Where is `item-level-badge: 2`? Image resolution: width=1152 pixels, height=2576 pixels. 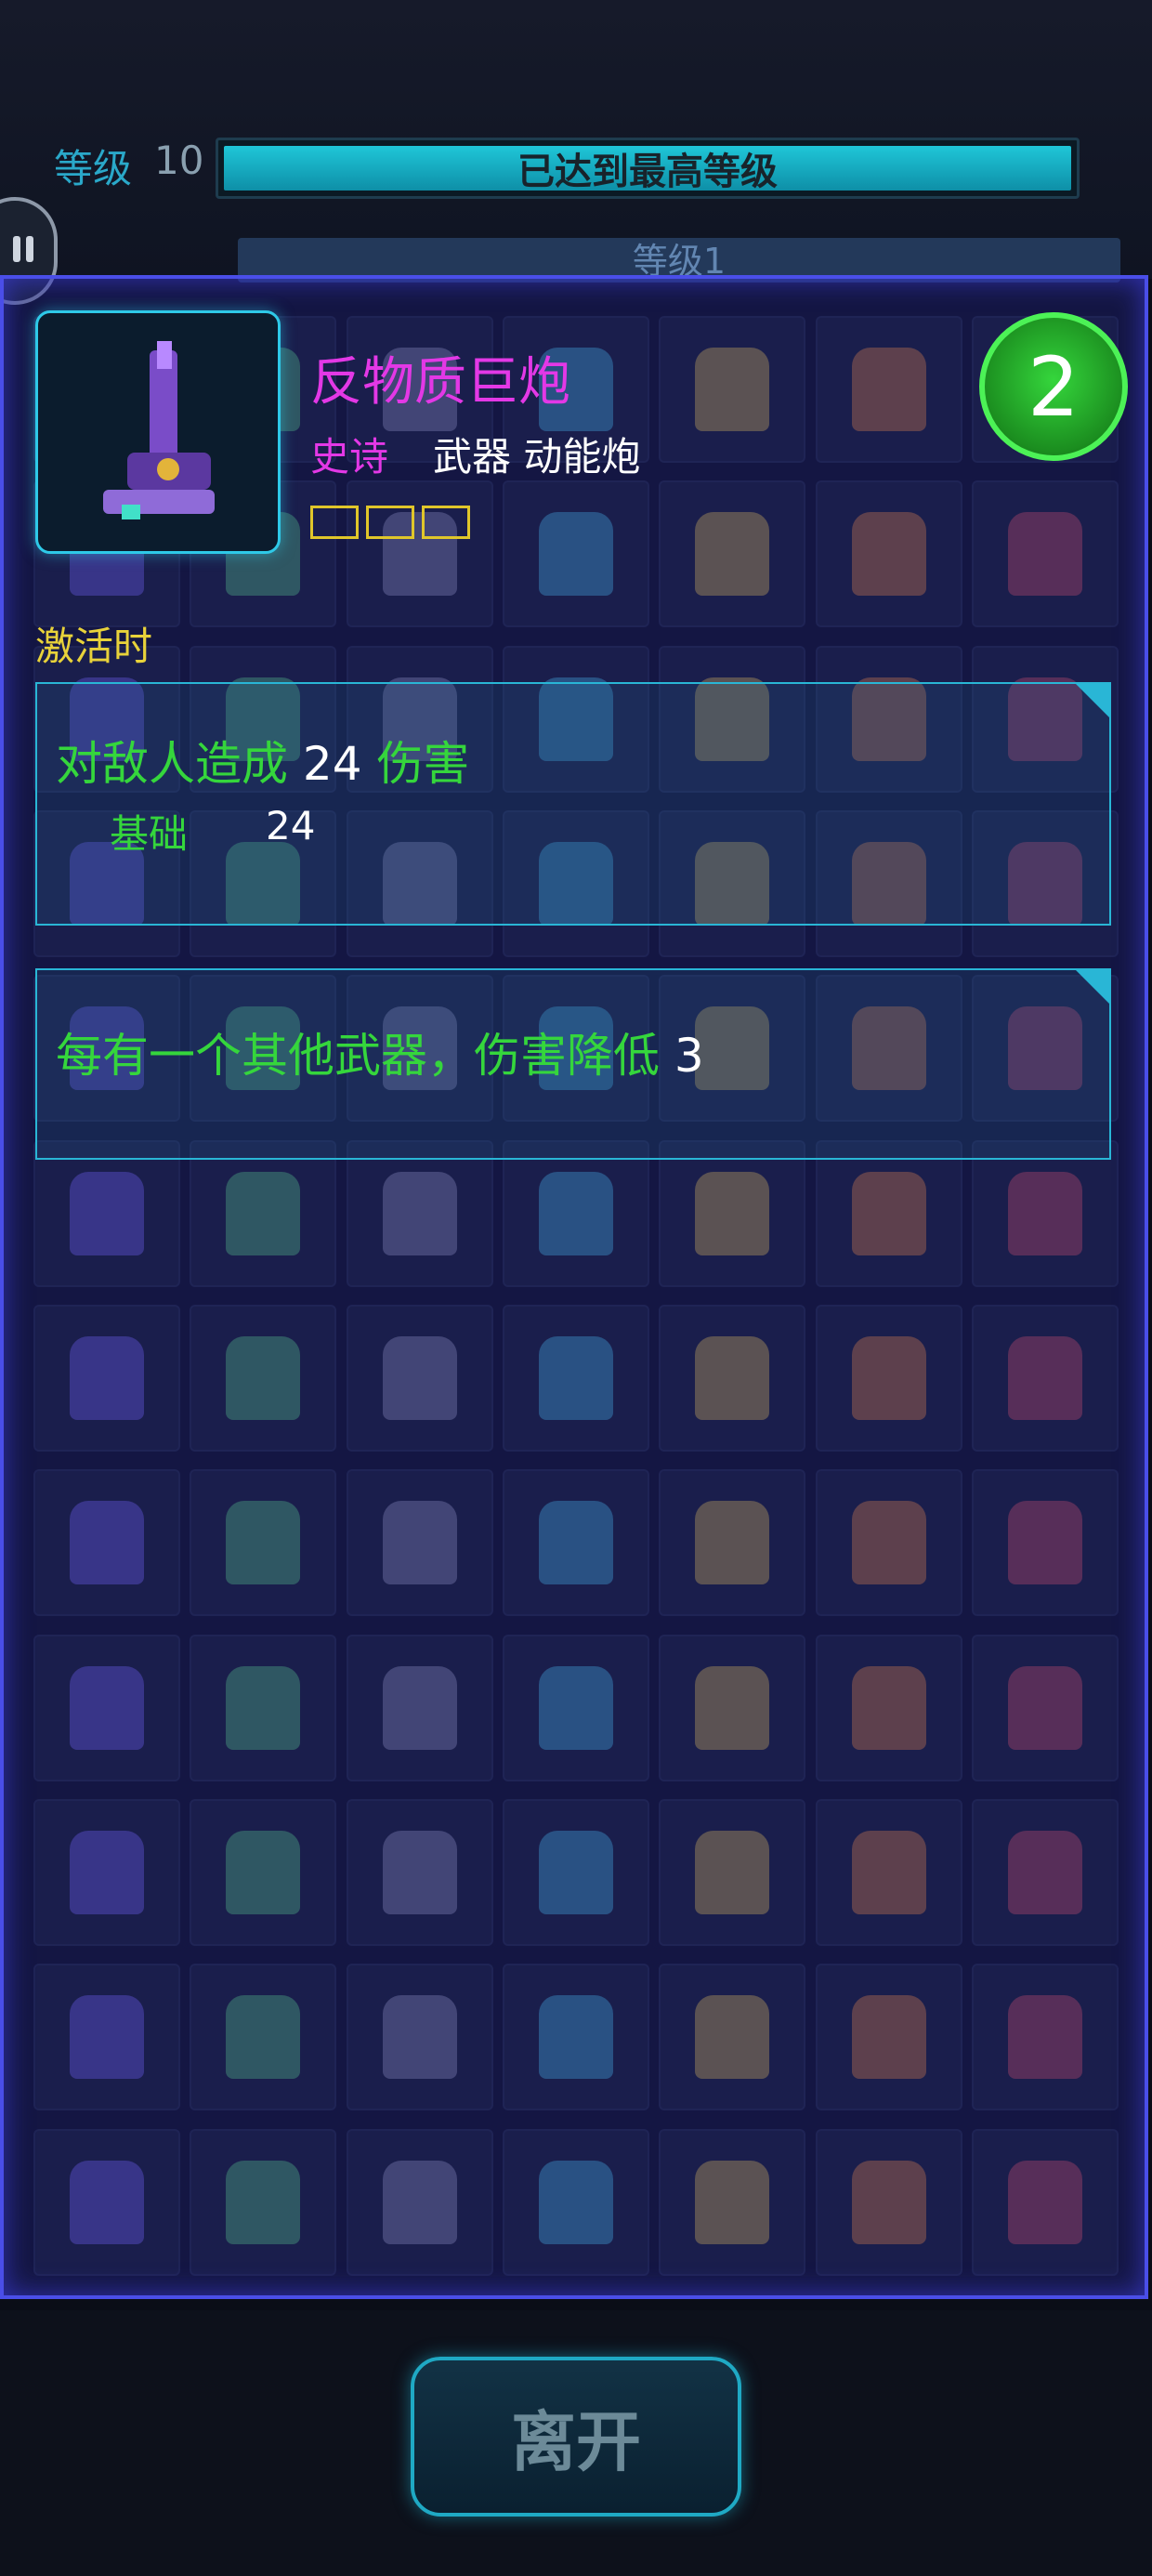
item-level-badge: 2 is located at coordinates (1053, 386).